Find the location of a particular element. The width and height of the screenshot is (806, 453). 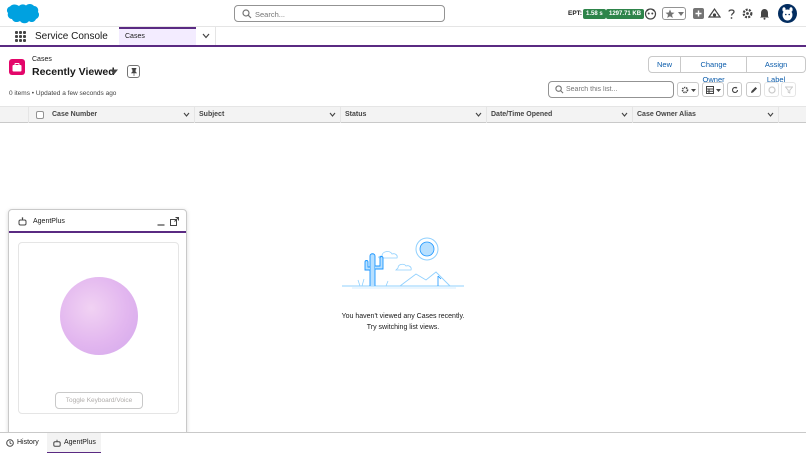

utility-item-label: AgentPlus is located at coordinates (80, 442).